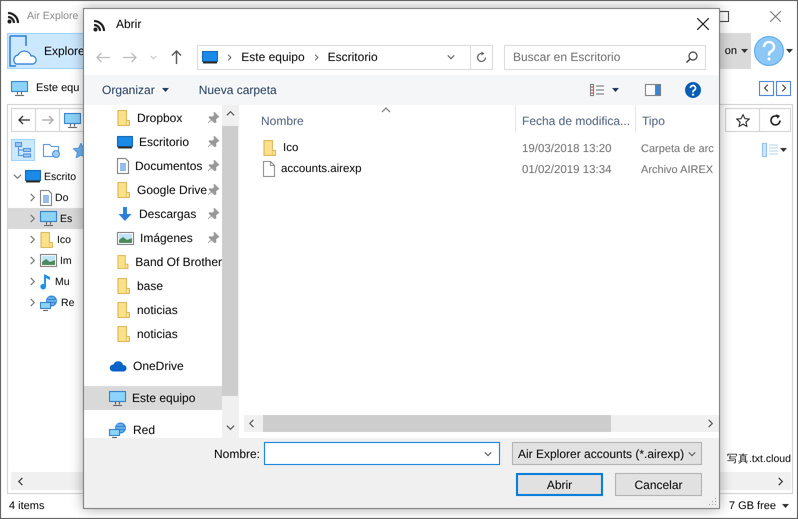 The image size is (798, 519). I want to click on file-name: accounts.airexp, so click(321, 168).